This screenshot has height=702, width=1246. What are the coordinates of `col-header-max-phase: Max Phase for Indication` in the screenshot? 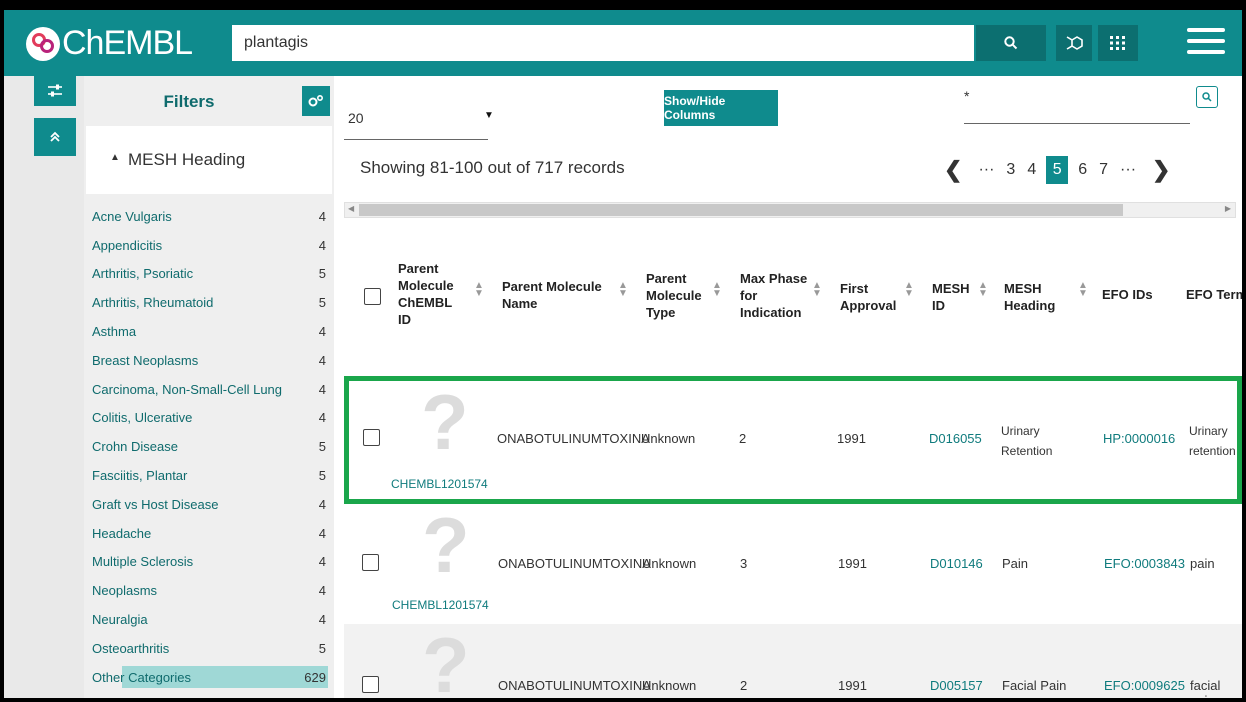 It's located at (777, 295).